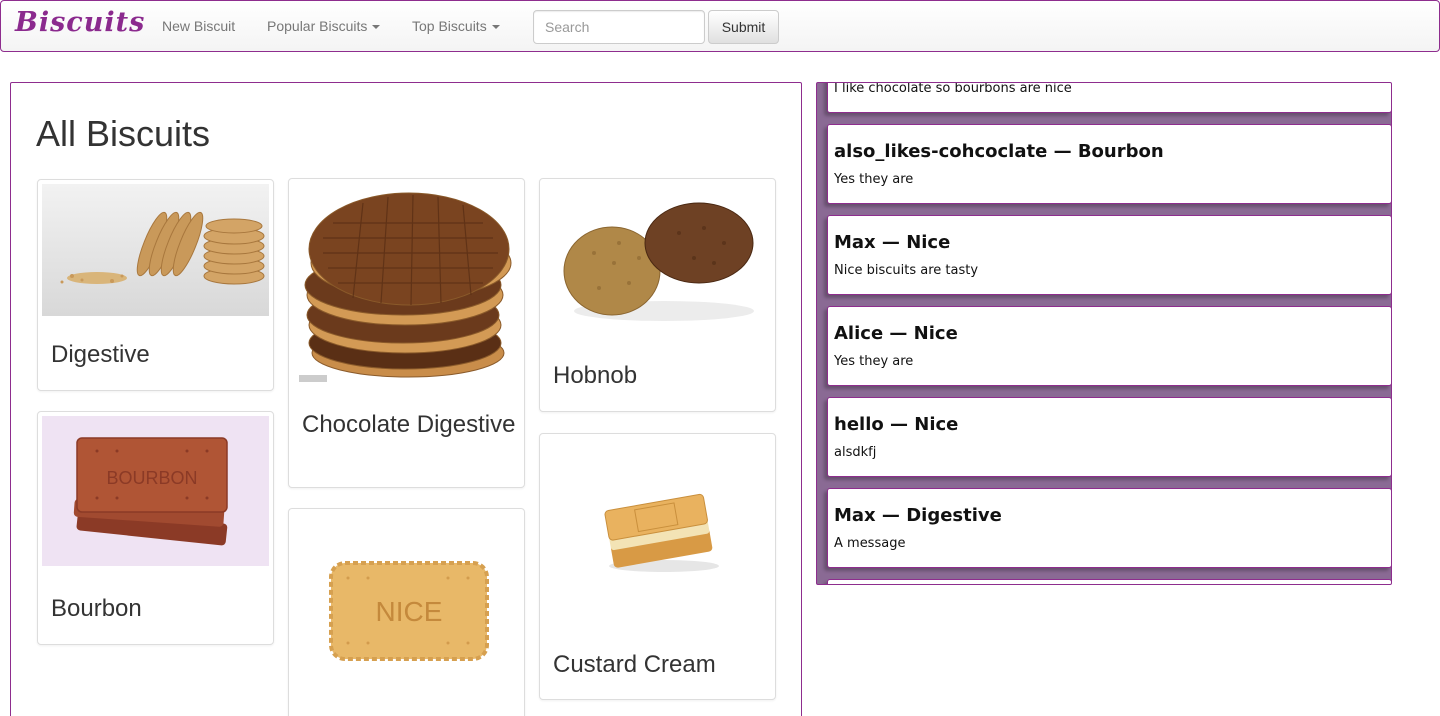 This screenshot has height=716, width=1440. What do you see at coordinates (634, 664) in the screenshot?
I see `biscuit-name: Custard Cream` at bounding box center [634, 664].